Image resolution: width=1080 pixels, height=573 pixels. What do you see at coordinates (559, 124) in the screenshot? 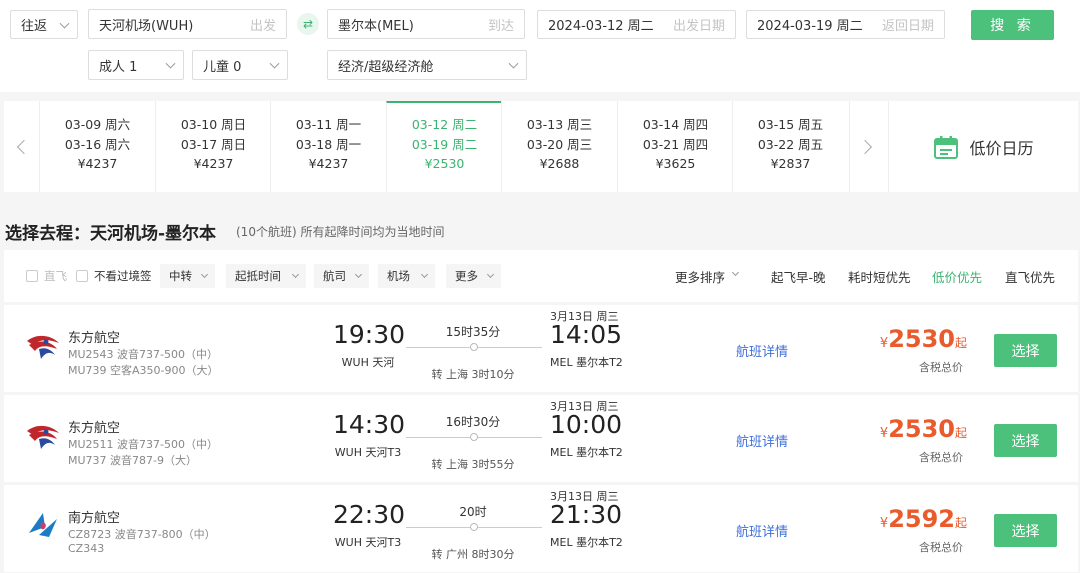
I see `date-option-out: 03-13 周三` at bounding box center [559, 124].